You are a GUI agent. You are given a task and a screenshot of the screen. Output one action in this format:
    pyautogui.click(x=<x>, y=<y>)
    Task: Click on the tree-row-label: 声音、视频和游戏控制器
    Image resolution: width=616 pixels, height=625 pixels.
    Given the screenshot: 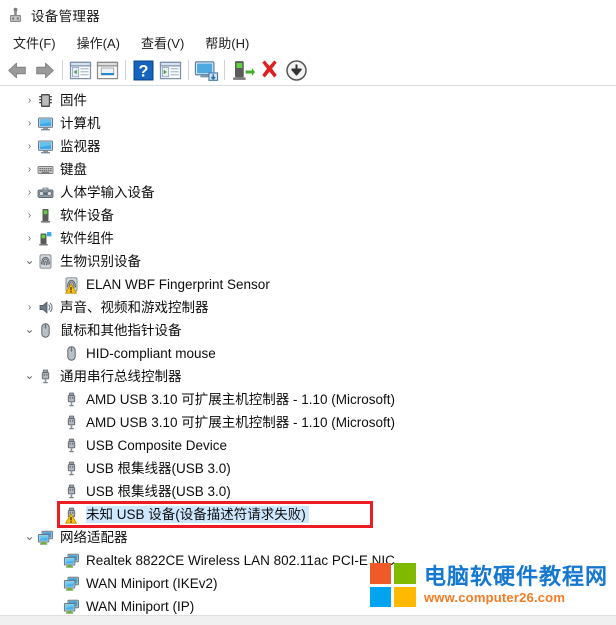 What is the action you would take?
    pyautogui.click(x=134, y=307)
    